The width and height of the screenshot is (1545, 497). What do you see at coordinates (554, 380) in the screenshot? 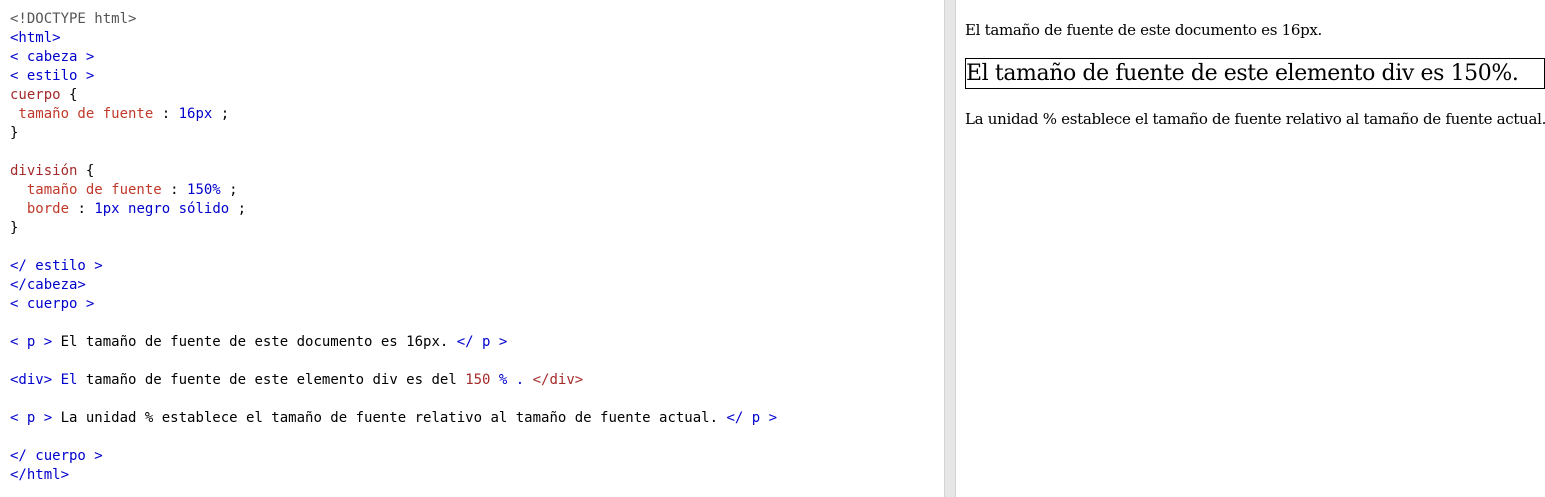
I see `code-token: </div>` at bounding box center [554, 380].